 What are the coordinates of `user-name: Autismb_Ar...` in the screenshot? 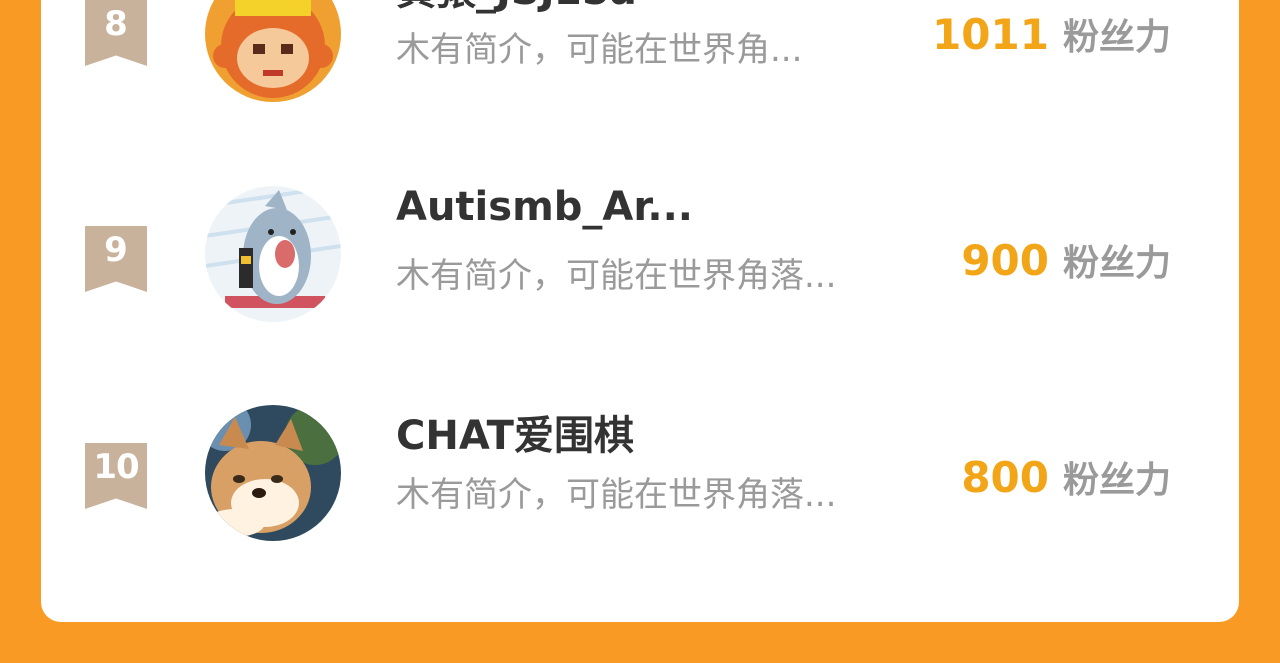 It's located at (544, 207).